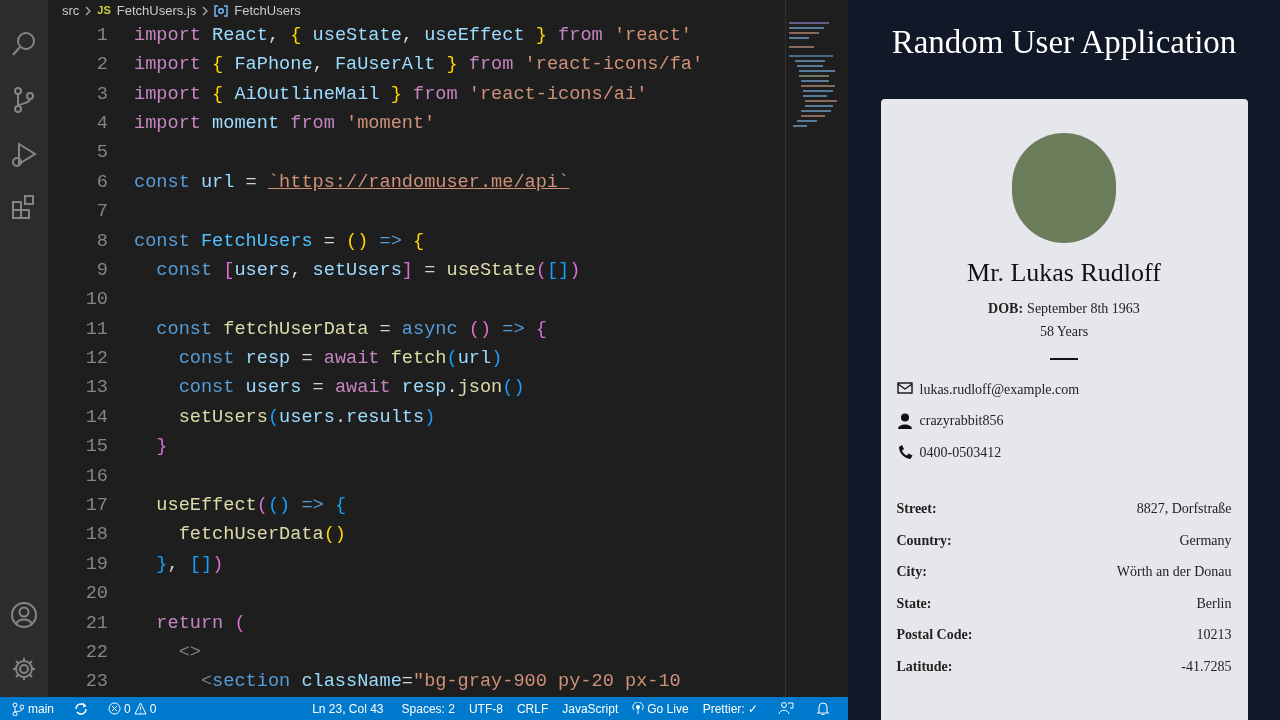 This screenshot has height=720, width=1280. What do you see at coordinates (558, 94) in the screenshot?
I see `code-token: 'react-icons/ai'` at bounding box center [558, 94].